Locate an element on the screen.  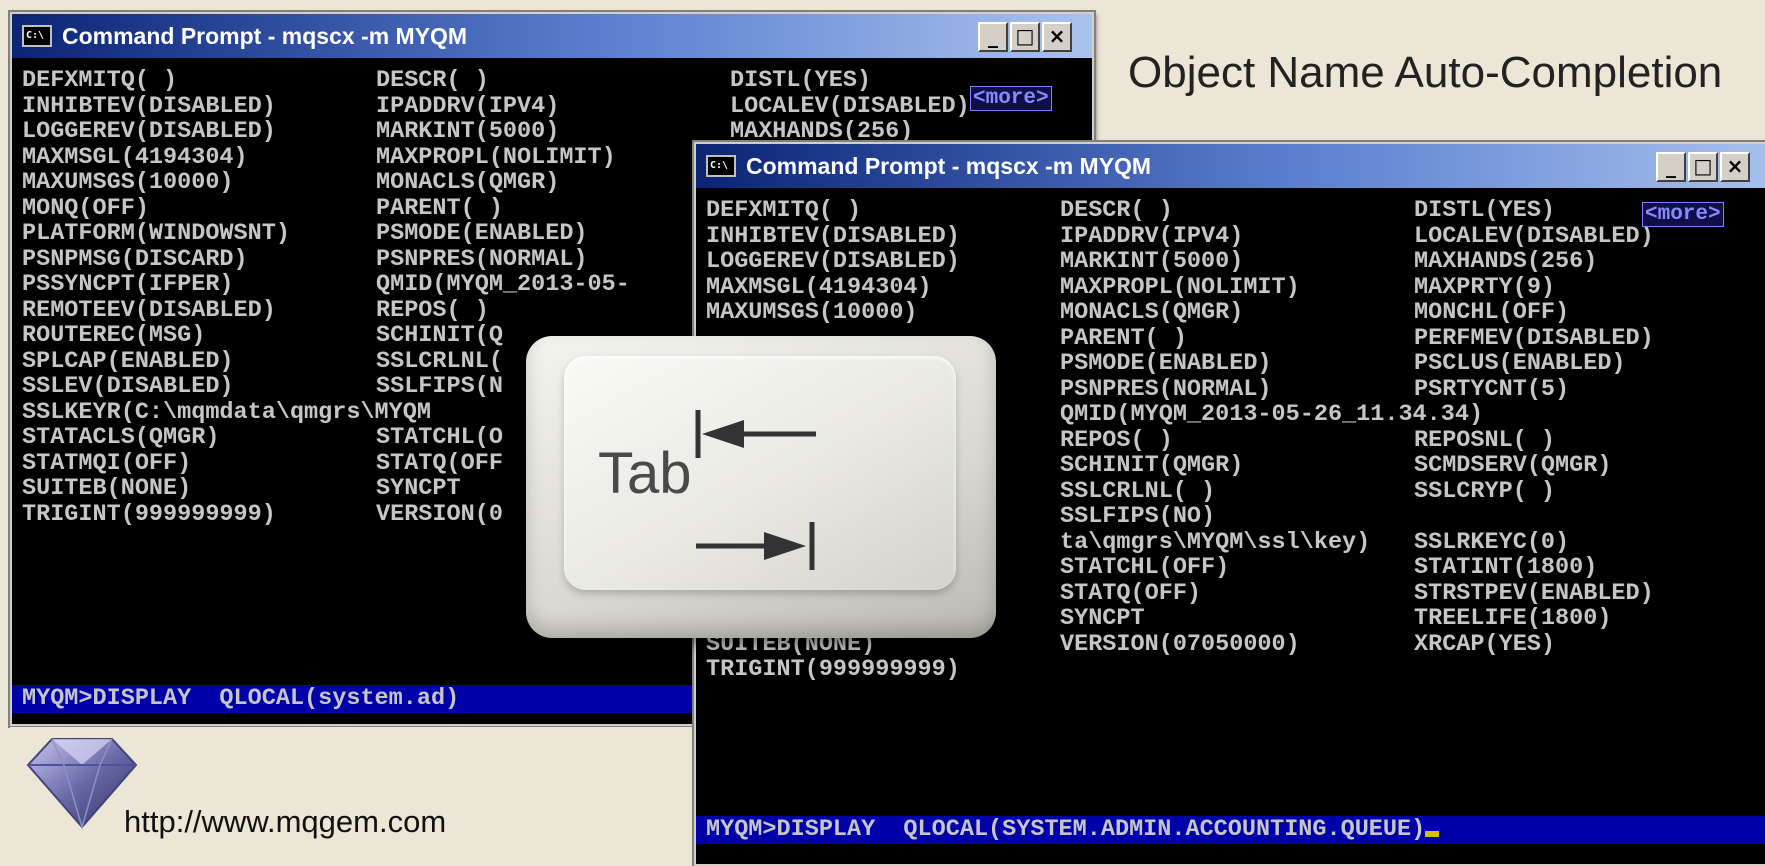
console-line: MAXPROPL(NOLIMIT) is located at coordinates (496, 157).